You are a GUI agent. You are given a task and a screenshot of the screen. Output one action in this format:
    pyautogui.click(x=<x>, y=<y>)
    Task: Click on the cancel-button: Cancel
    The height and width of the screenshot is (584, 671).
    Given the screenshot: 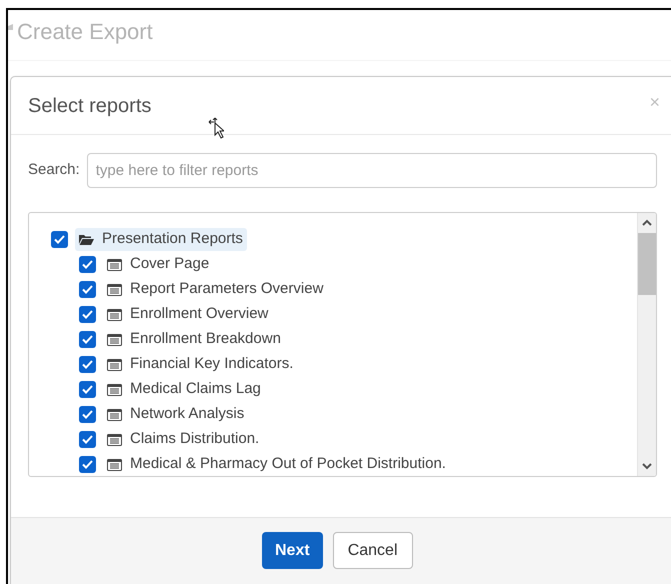 What is the action you would take?
    pyautogui.click(x=372, y=550)
    